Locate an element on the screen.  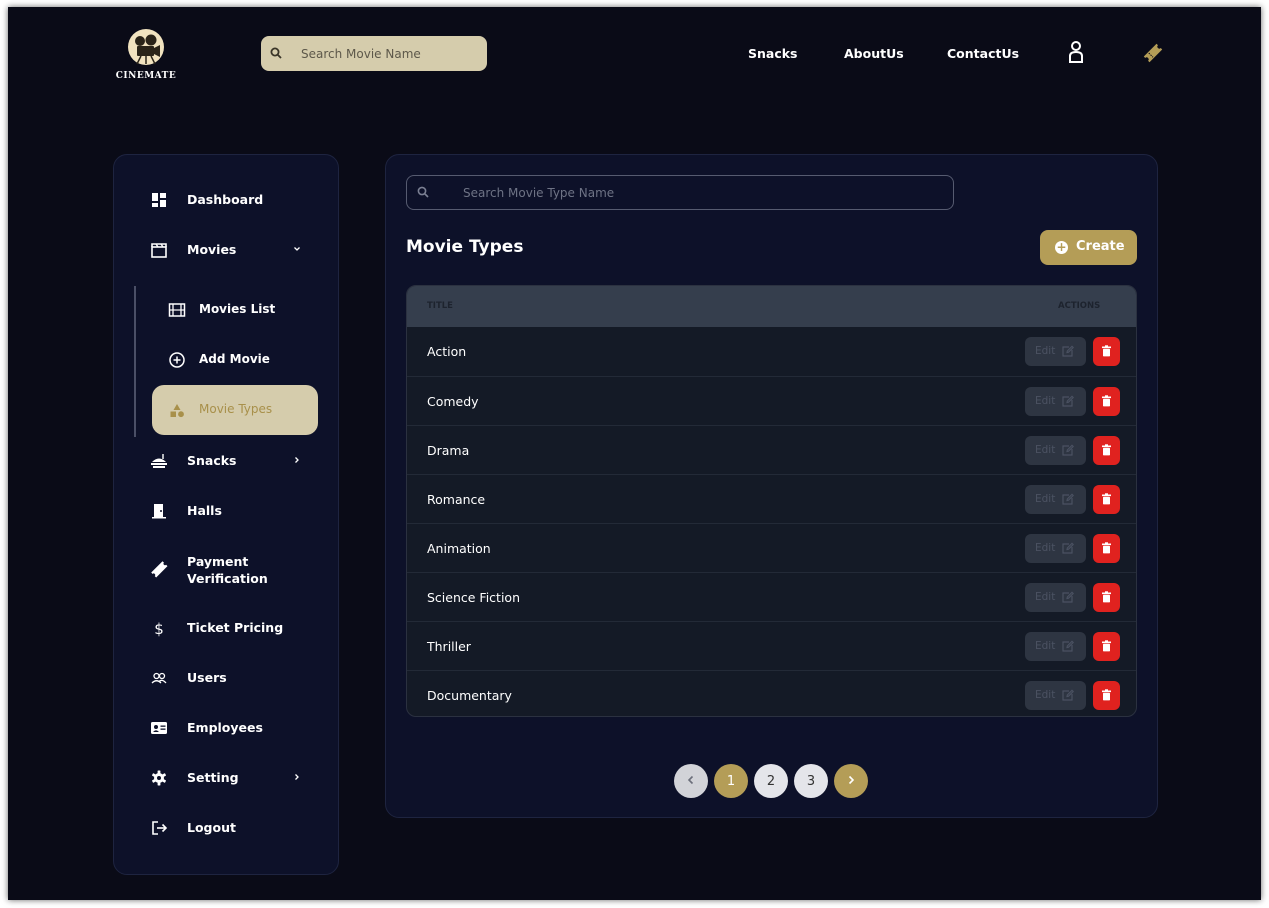
gear-icon is located at coordinates (159, 778).